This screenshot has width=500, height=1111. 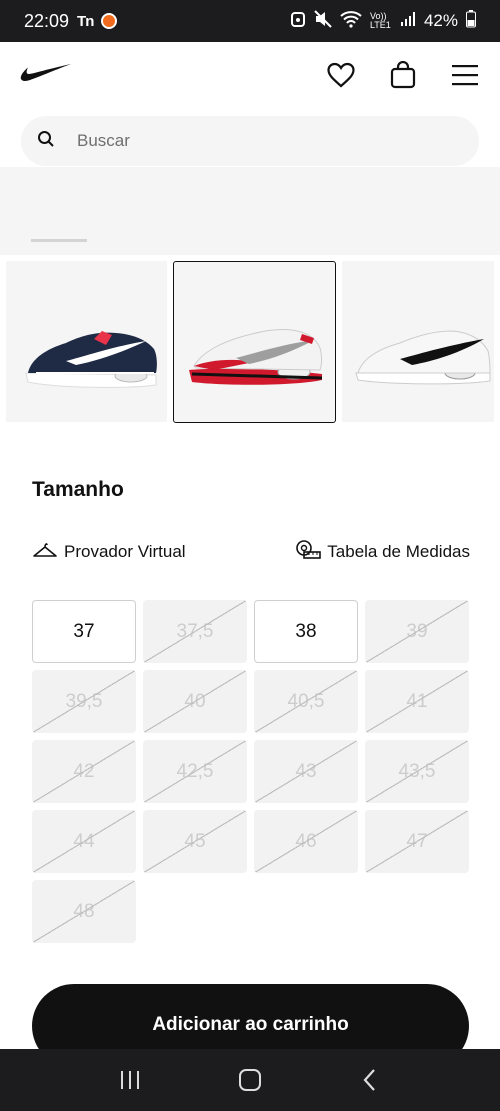 What do you see at coordinates (250, 75) in the screenshot?
I see `app-header` at bounding box center [250, 75].